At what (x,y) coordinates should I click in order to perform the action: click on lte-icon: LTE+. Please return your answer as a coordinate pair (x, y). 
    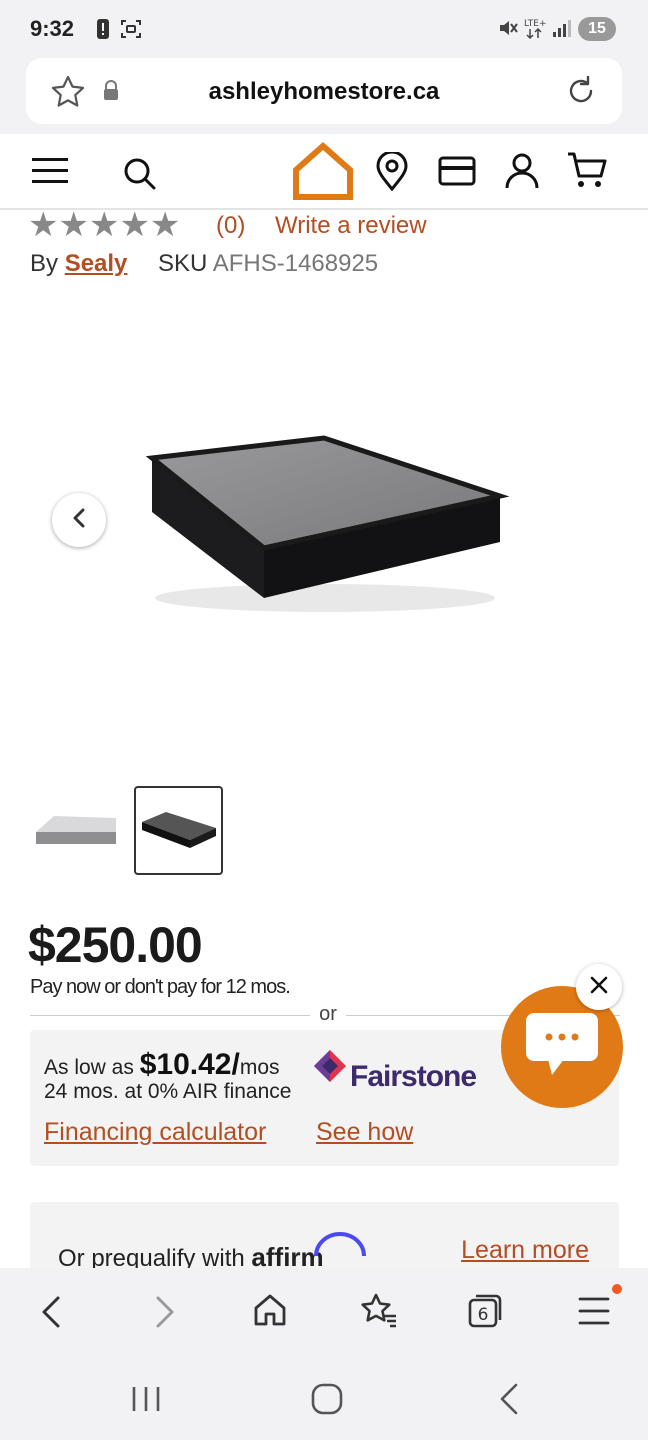
    Looking at the image, I should click on (536, 30).